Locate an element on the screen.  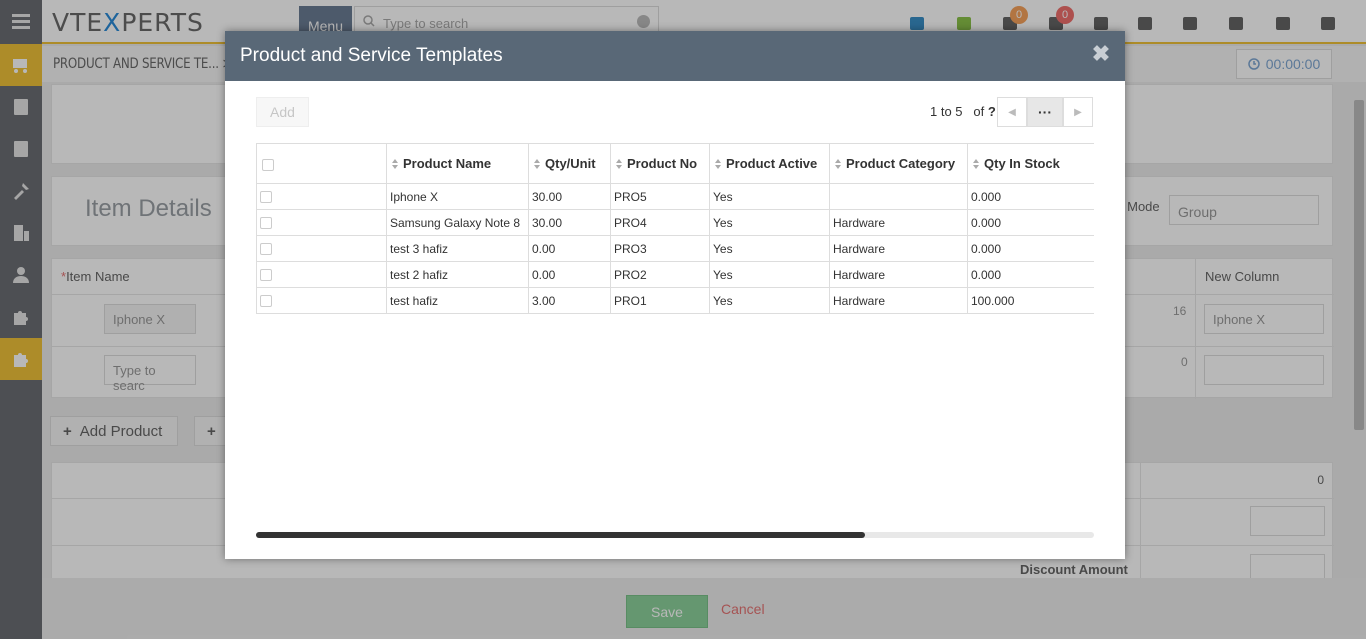
product-no-cell: PRO1 is located at coordinates (660, 300).